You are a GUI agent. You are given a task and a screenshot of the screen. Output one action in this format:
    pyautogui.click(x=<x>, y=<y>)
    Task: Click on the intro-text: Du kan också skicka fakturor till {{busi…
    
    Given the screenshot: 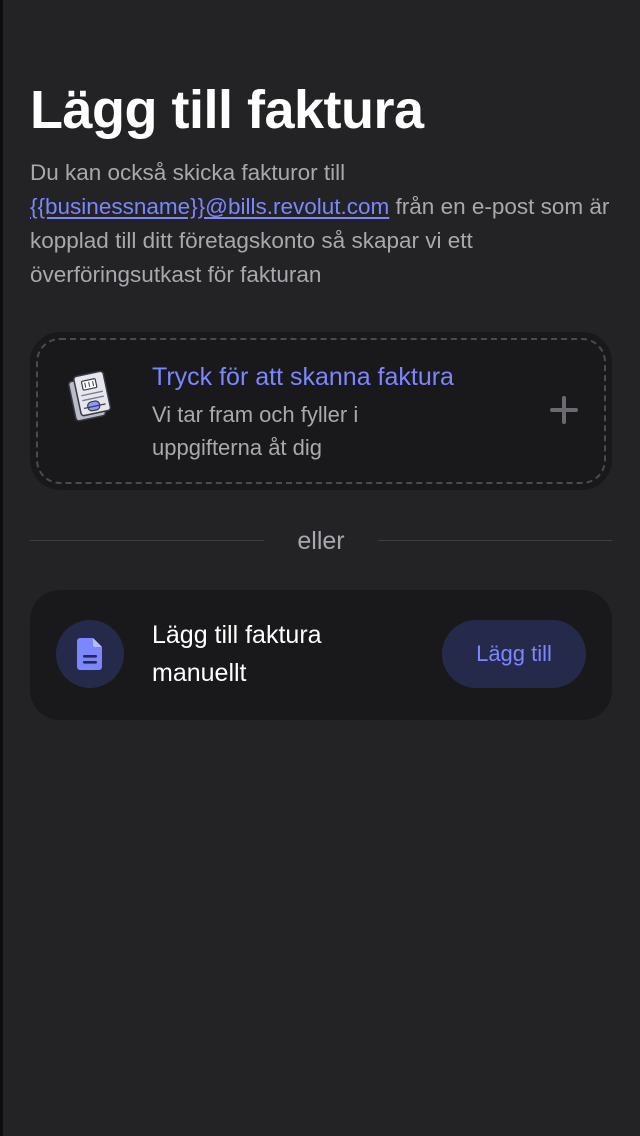 What is the action you would take?
    pyautogui.click(x=325, y=224)
    